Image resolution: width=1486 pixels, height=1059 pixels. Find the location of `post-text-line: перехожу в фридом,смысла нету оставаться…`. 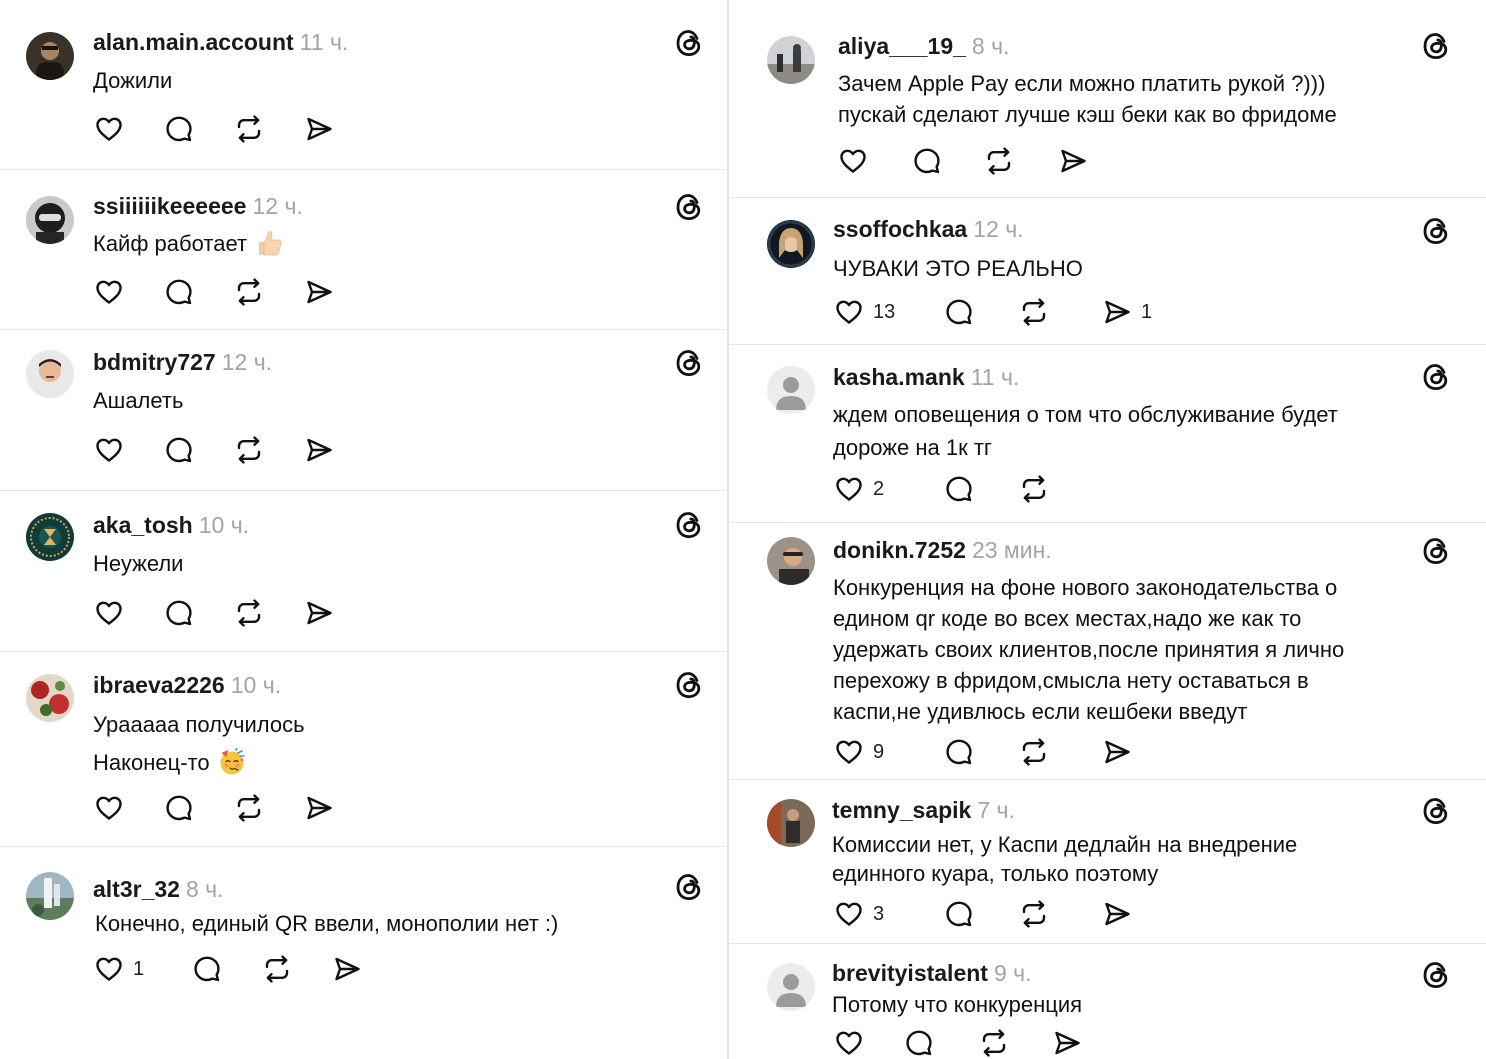

post-text-line: перехожу в фридом,смысла нету оставаться… is located at coordinates (1088, 680).